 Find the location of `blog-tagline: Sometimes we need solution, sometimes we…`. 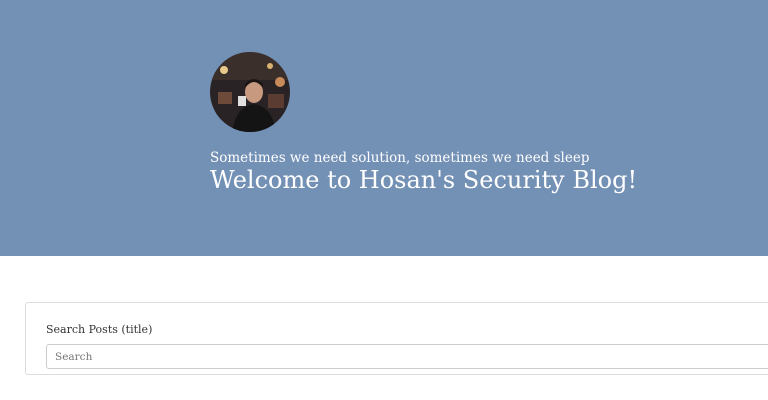

blog-tagline: Sometimes we need solution, sometimes we… is located at coordinates (400, 158).